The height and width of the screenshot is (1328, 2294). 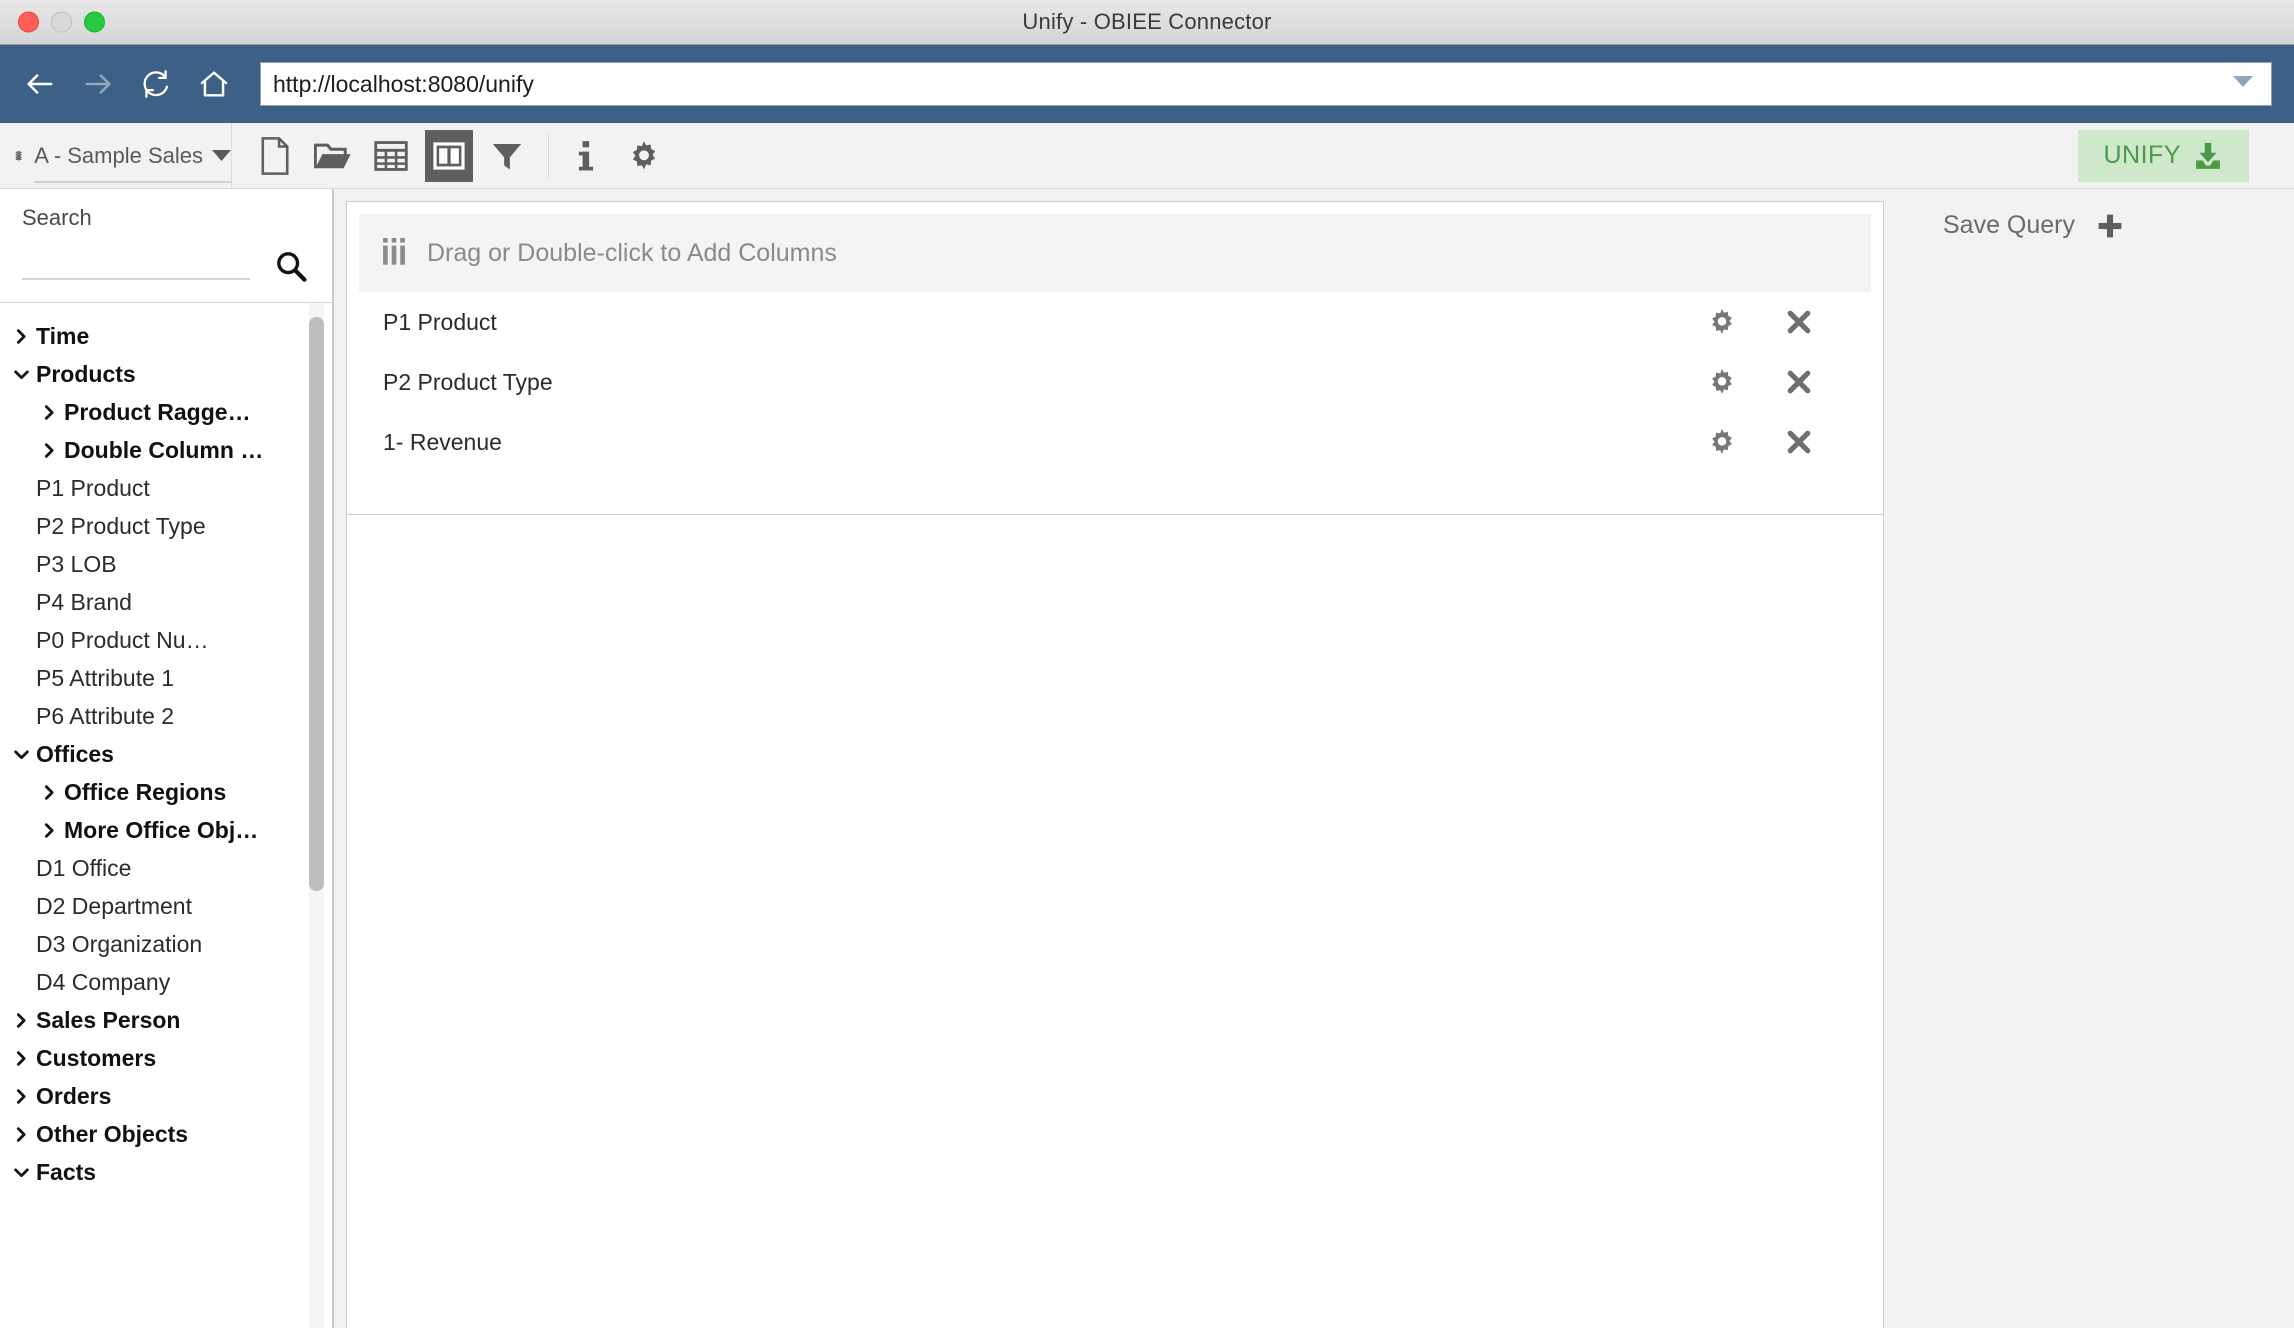 I want to click on tree-group-node: Offices, so click(x=166, y=754).